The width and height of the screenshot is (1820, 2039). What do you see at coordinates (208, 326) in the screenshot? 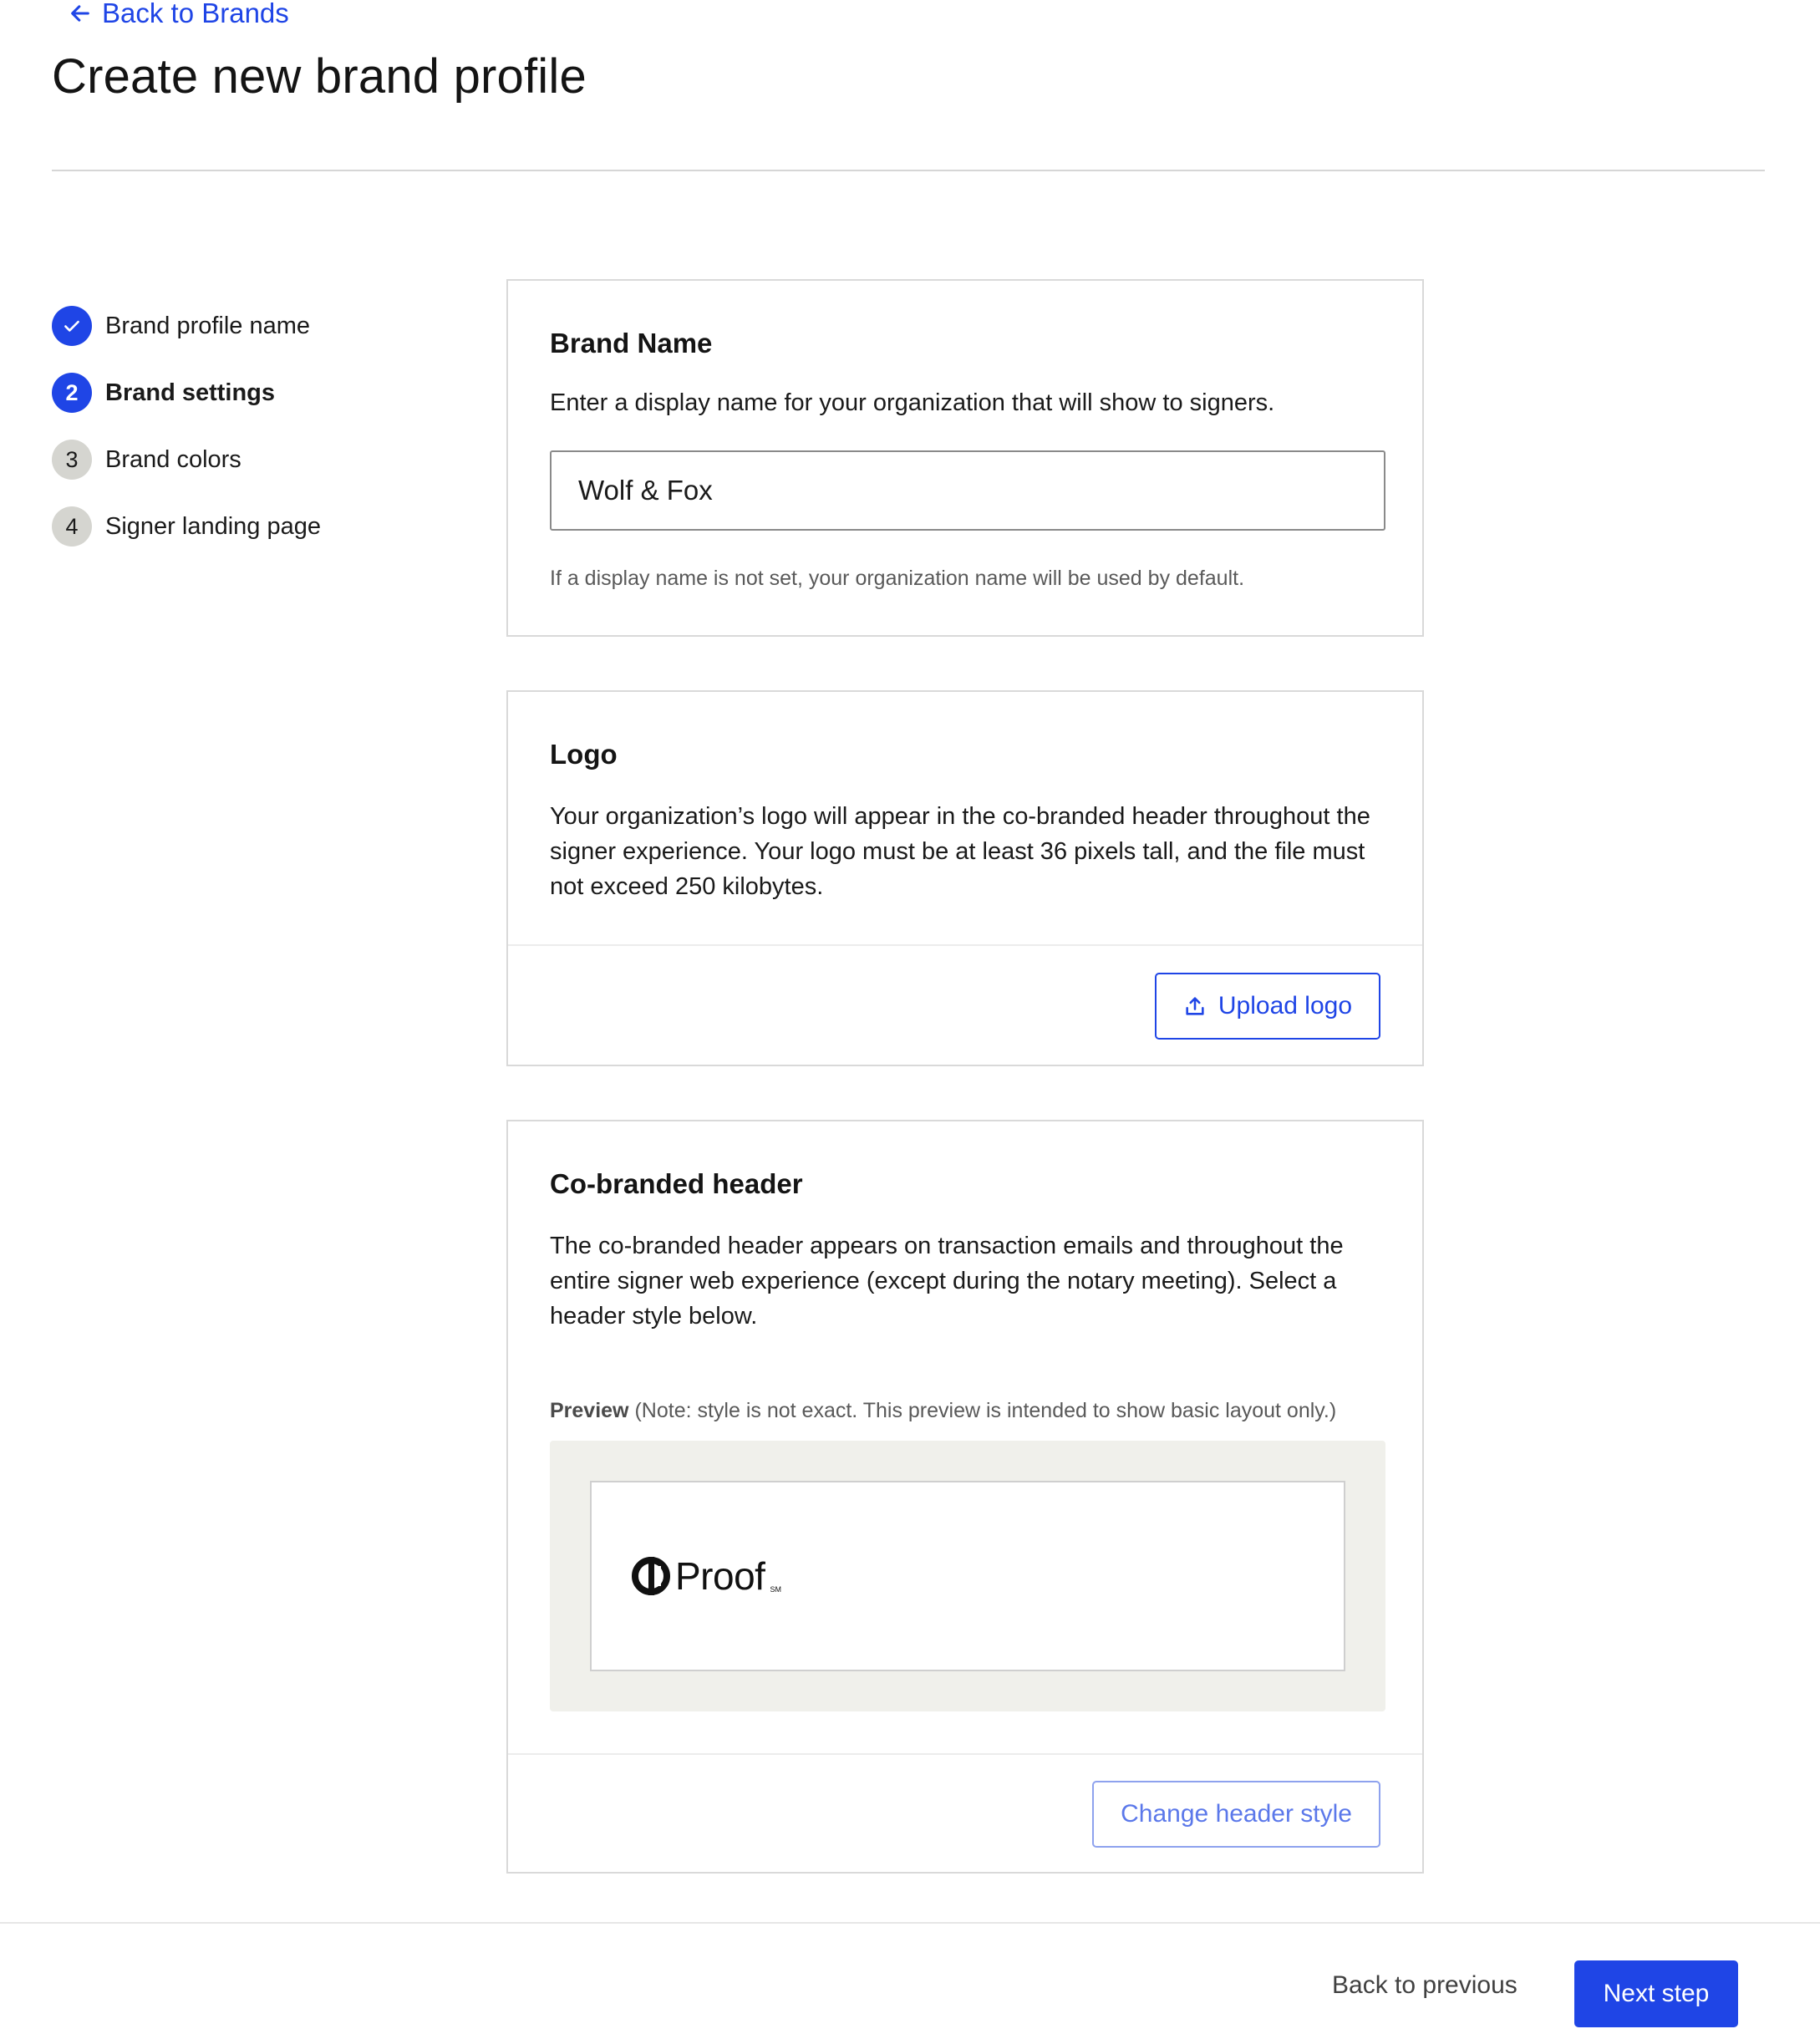
I see `step-label: Brand profile name` at bounding box center [208, 326].